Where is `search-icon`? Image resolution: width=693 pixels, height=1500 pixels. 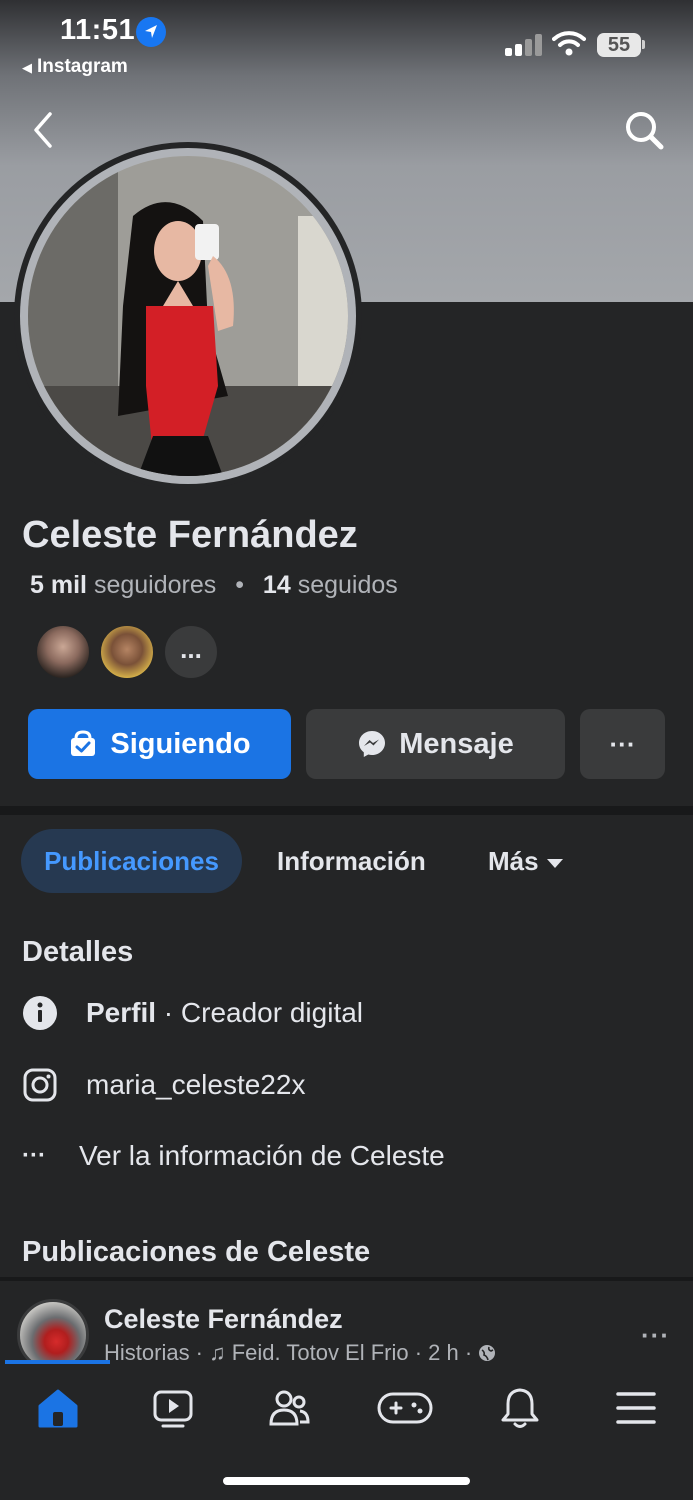
search-icon is located at coordinates (644, 130).